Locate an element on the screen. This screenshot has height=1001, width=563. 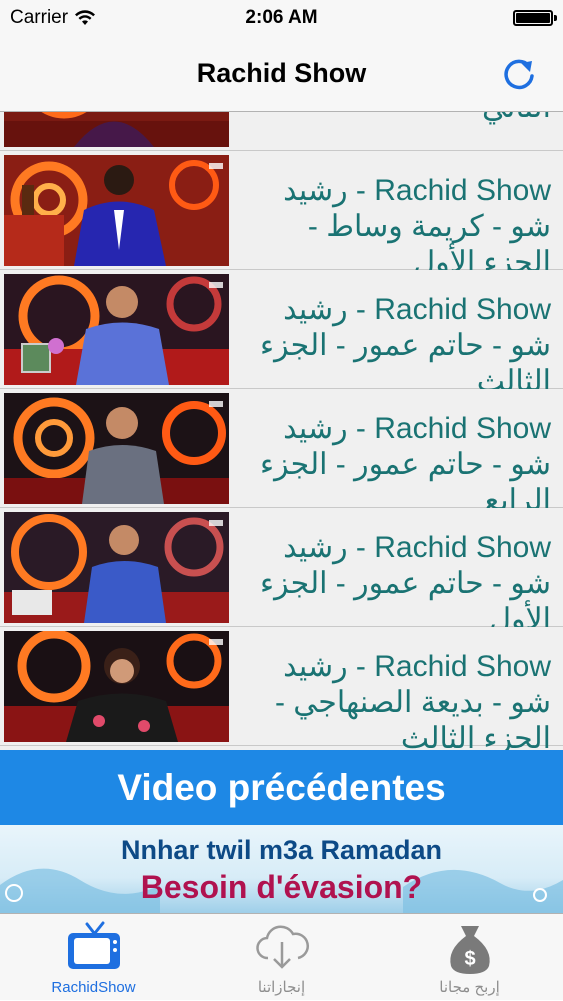
tab-rachidshow: RachidShow is located at coordinates (93, 957).